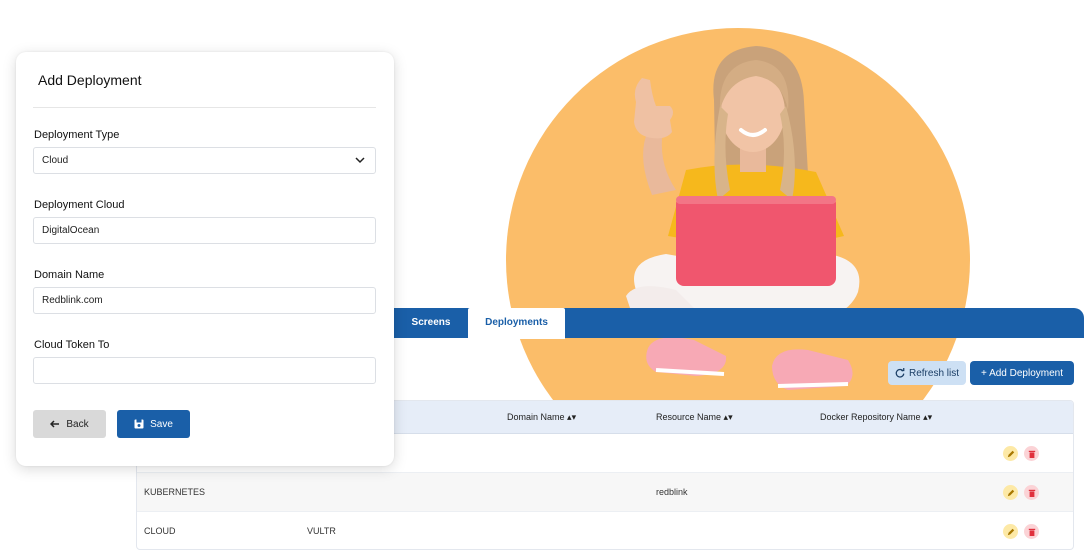 This screenshot has width=1088, height=557. What do you see at coordinates (71, 230) in the screenshot?
I see `deployment-cloud-value: DigitalOcean` at bounding box center [71, 230].